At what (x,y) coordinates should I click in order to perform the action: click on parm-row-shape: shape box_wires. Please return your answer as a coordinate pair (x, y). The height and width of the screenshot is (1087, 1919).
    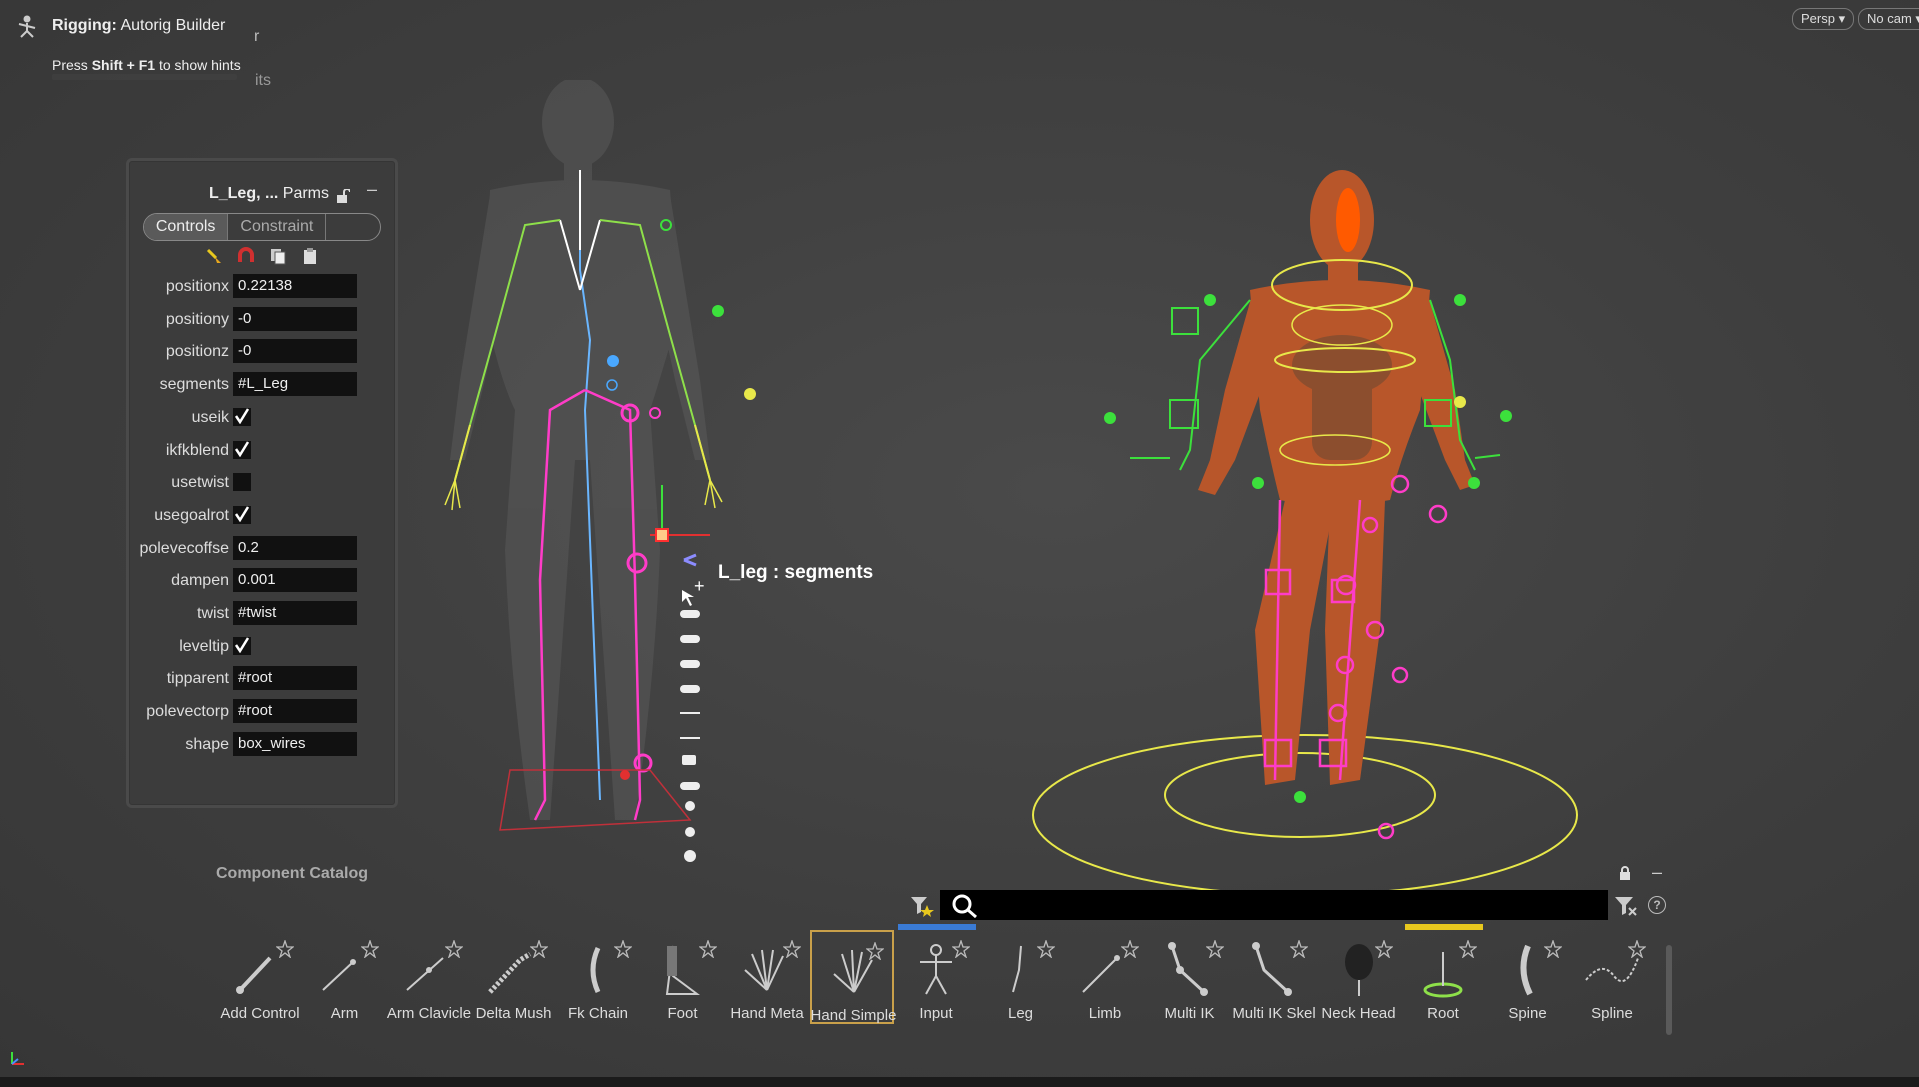
    Looking at the image, I should click on (259, 744).